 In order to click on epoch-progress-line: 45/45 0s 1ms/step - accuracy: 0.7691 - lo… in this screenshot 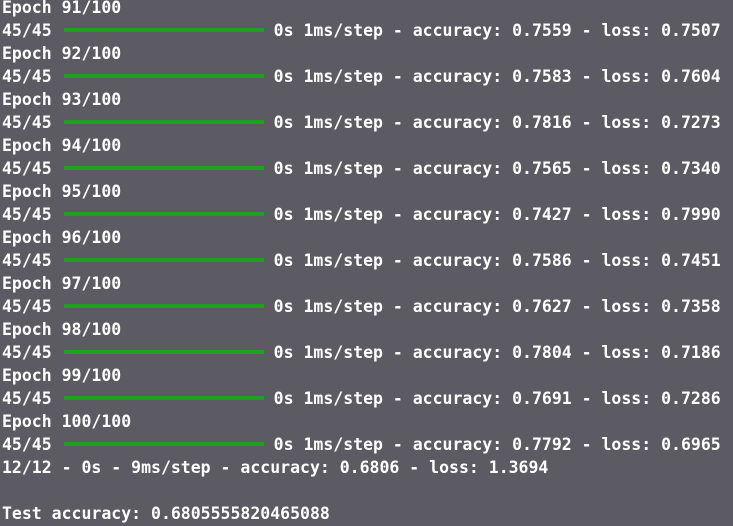, I will do `click(367, 398)`.